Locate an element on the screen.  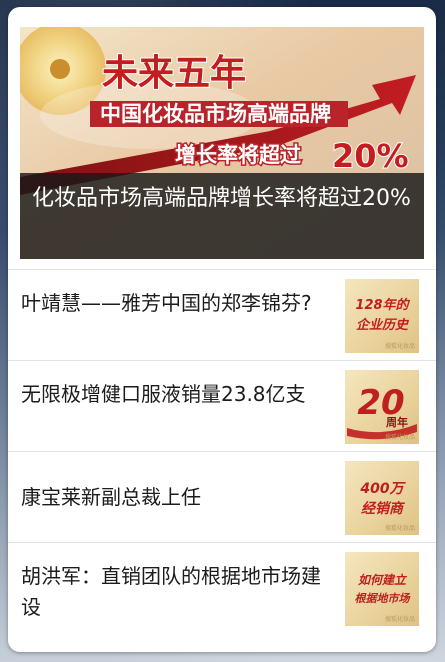
list-item: 无限极增健口服液销量23.8亿支 20 周年 搜狐化妆品 is located at coordinates (222, 405).